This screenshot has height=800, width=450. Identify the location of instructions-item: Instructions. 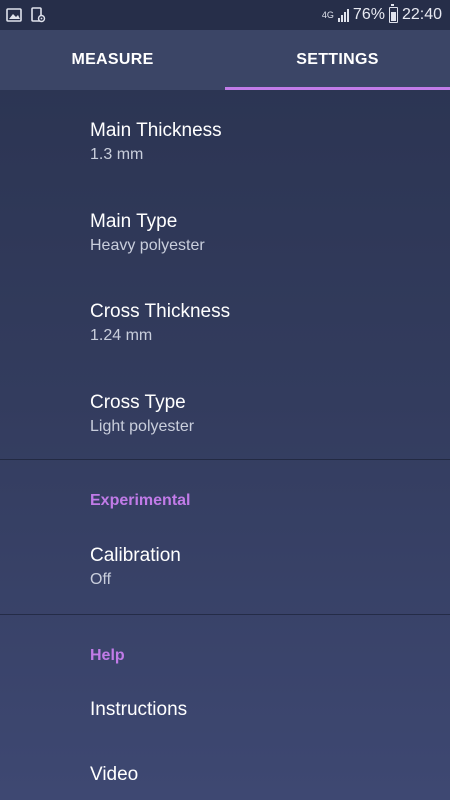
(225, 706).